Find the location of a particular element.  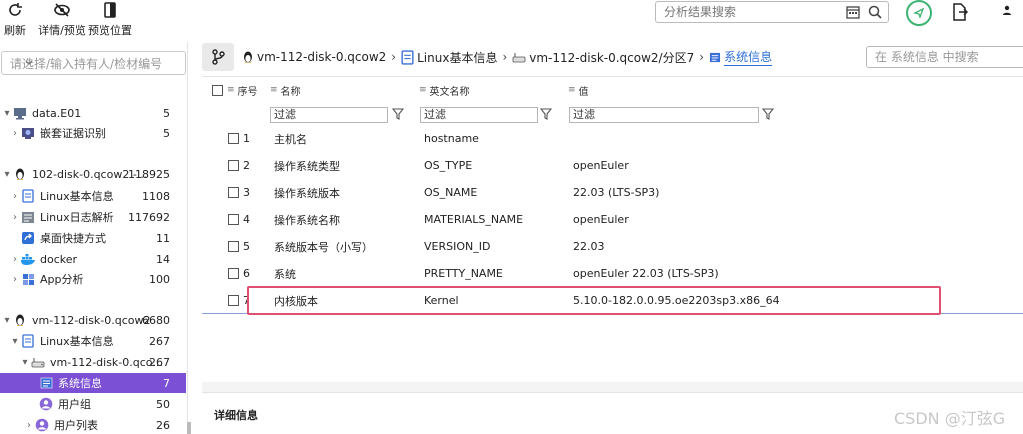

tree-item-102-disk: ▾ 102-disk-0.qcow2 -... 118925 is located at coordinates (93, 174).